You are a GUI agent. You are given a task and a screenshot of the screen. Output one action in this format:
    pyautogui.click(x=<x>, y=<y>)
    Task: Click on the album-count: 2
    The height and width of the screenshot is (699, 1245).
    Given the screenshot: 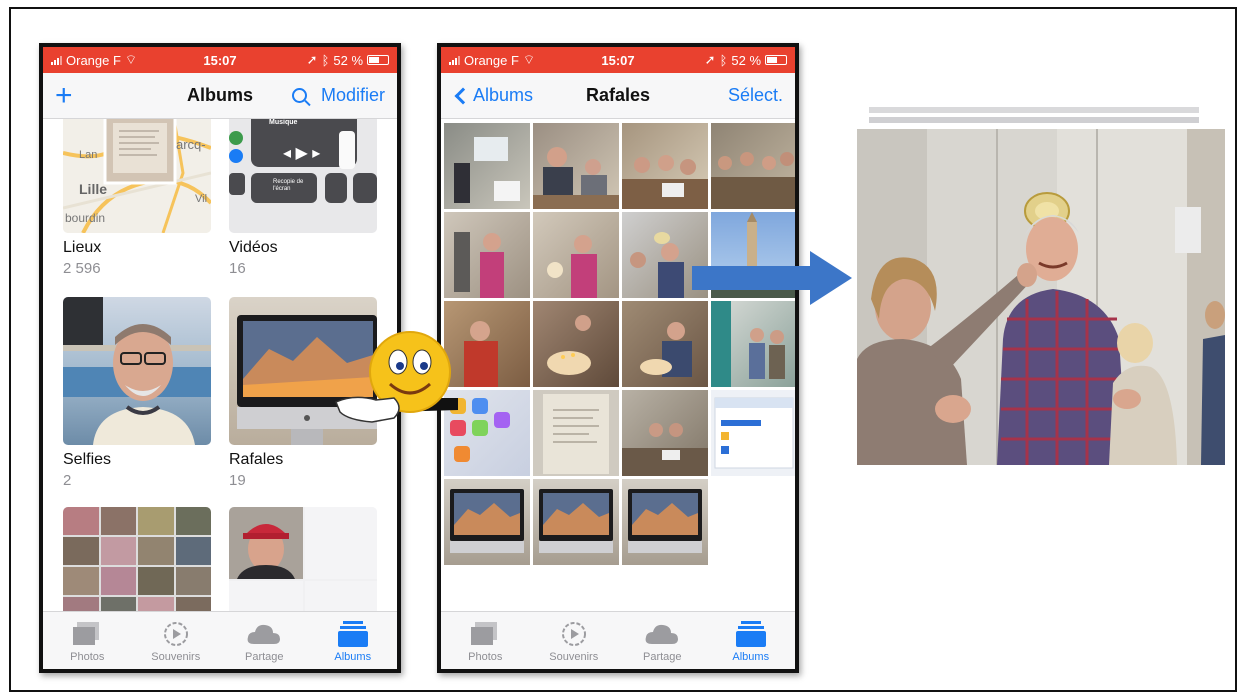 What is the action you would take?
    pyautogui.click(x=67, y=480)
    